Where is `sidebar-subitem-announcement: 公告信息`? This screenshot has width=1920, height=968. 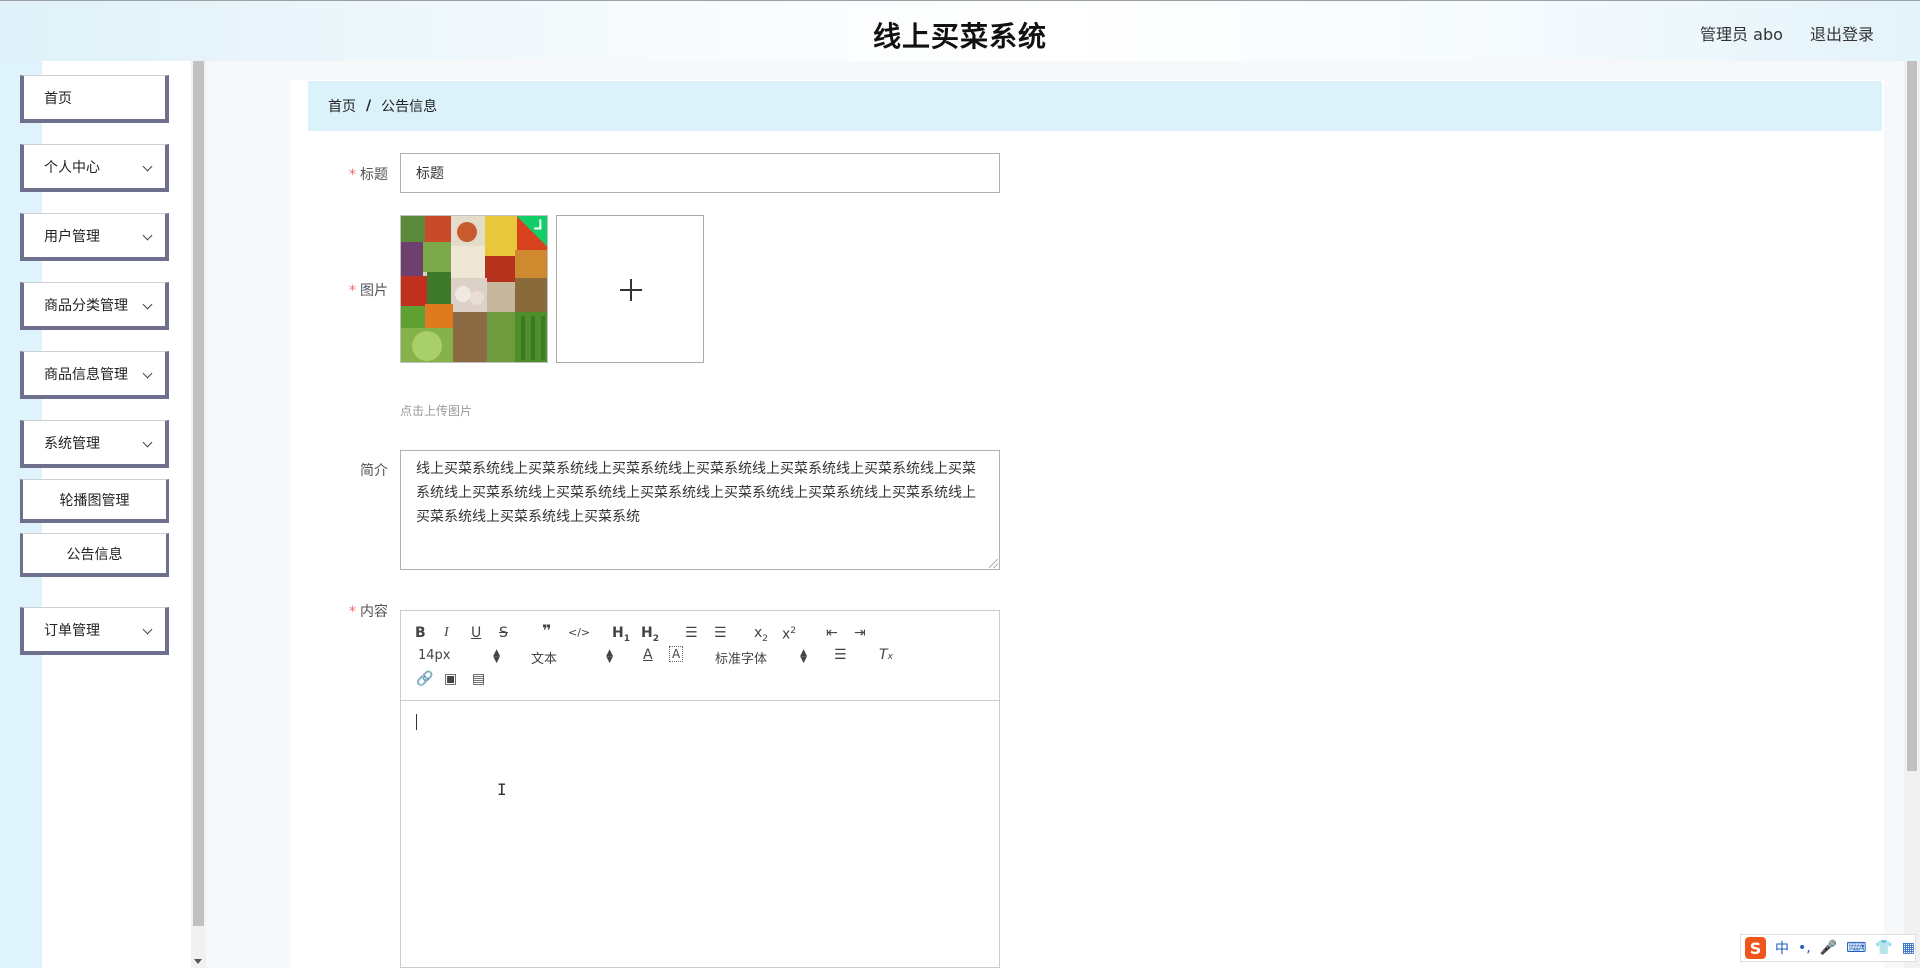 sidebar-subitem-announcement: 公告信息 is located at coordinates (94, 555).